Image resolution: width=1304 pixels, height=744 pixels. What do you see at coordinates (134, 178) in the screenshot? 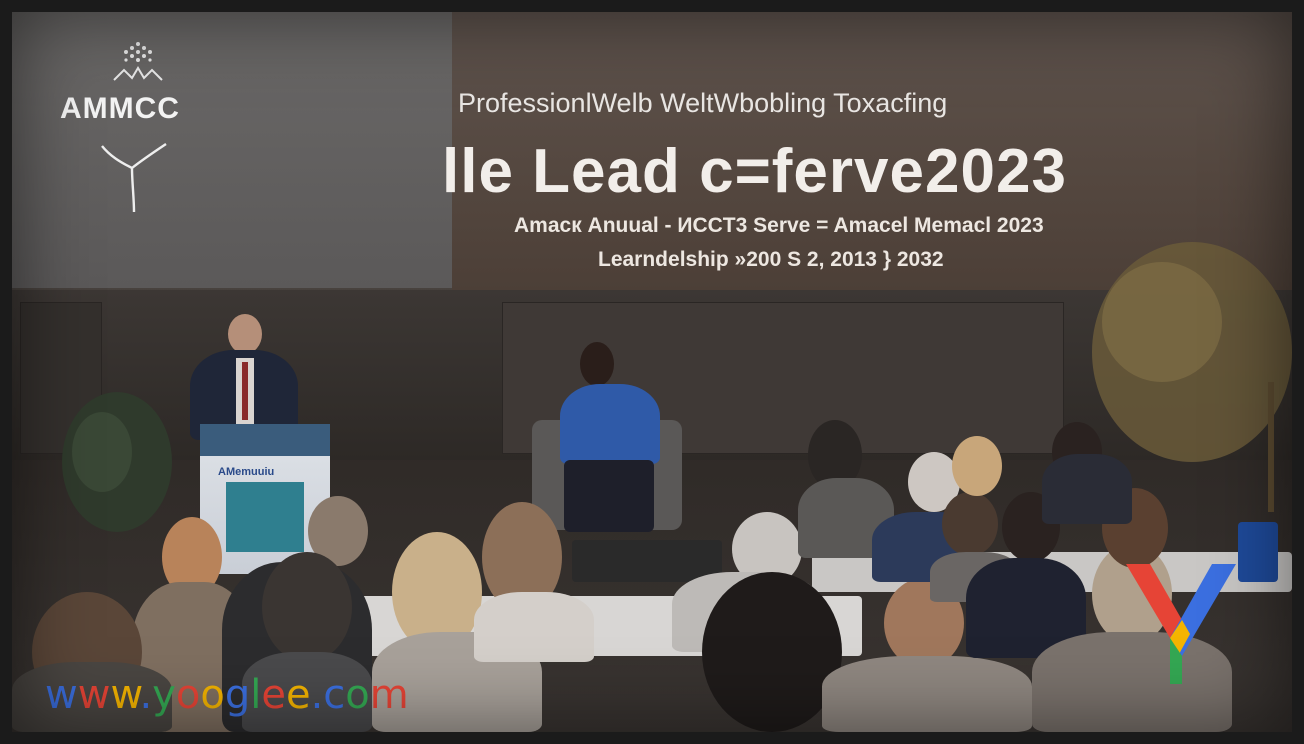
I see `branch-icon` at bounding box center [134, 178].